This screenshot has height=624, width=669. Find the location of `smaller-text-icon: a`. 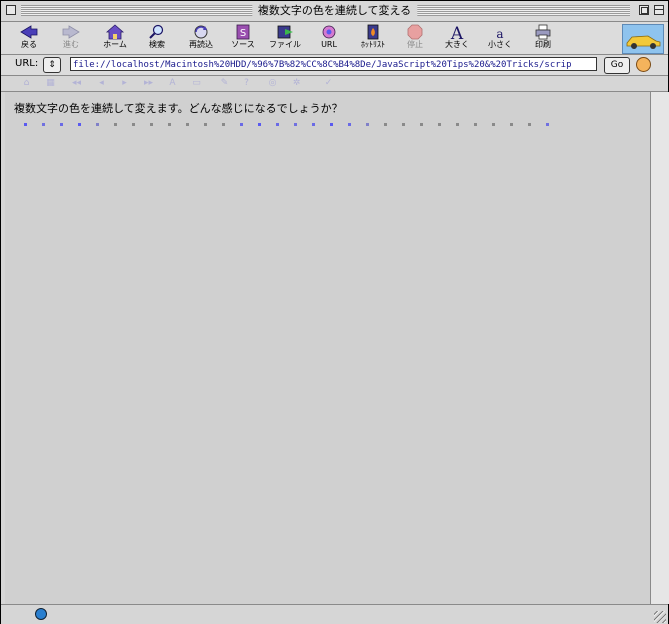

smaller-text-icon: a is located at coordinates (499, 33).